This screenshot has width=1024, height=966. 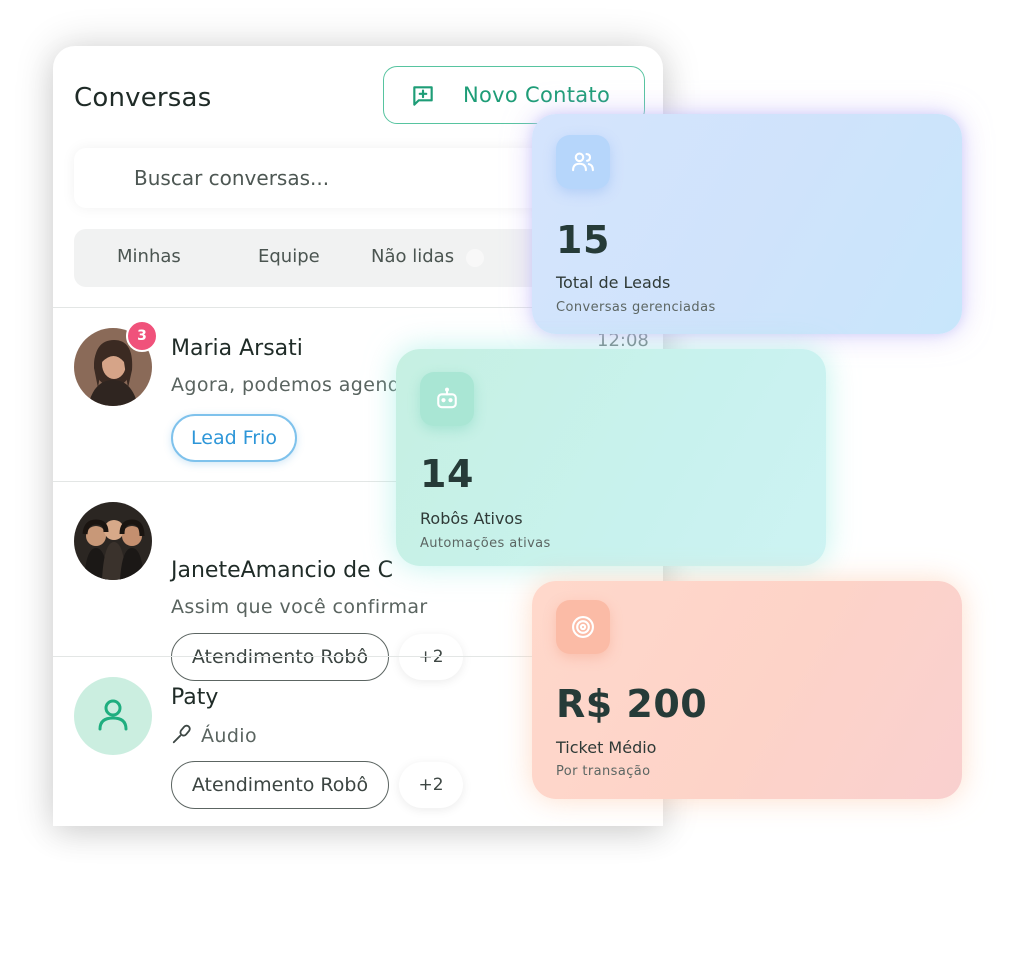 What do you see at coordinates (613, 282) in the screenshot?
I see `total-leads-label: Total de Leads` at bounding box center [613, 282].